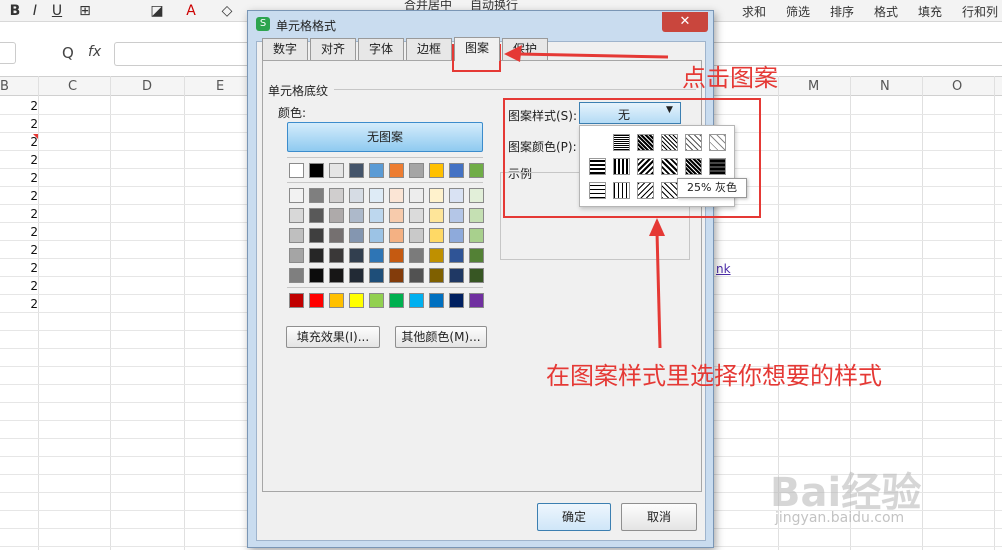  What do you see at coordinates (730, 78) in the screenshot?
I see `annotation-click-pattern: 点击图案` at bounding box center [730, 78].